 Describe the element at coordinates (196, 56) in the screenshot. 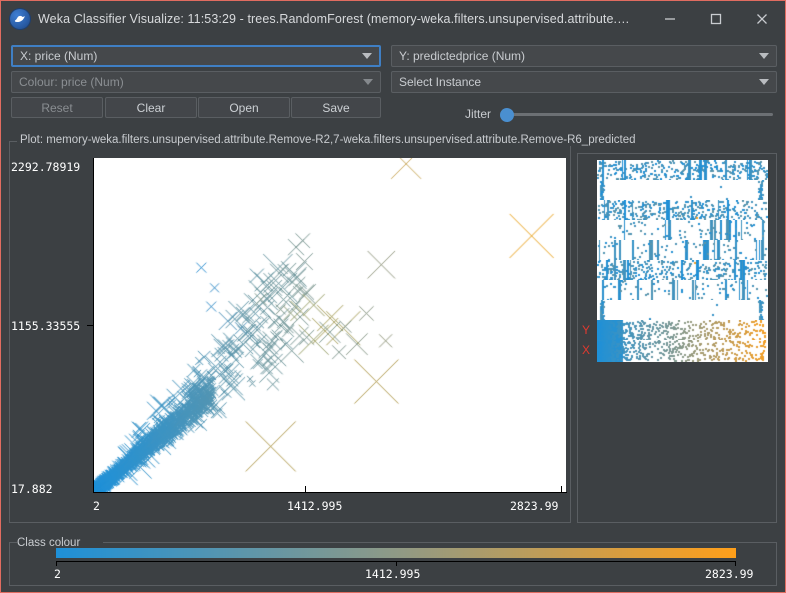

I see `x-axis-select: X: price (Num)` at that location.